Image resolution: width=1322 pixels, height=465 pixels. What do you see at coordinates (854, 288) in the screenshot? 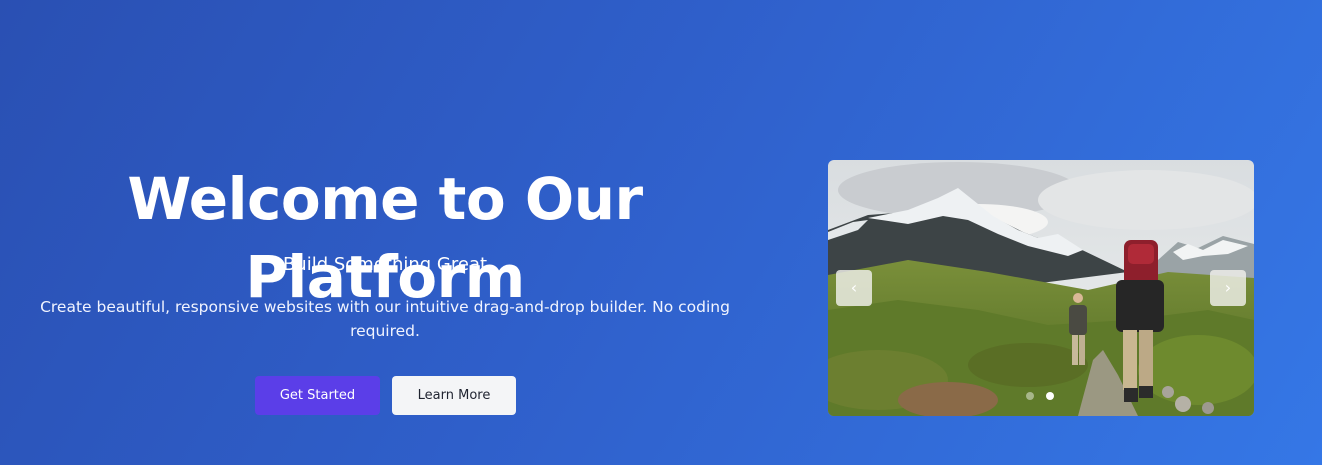
I see `carousel-prev-button: ‹` at bounding box center [854, 288].